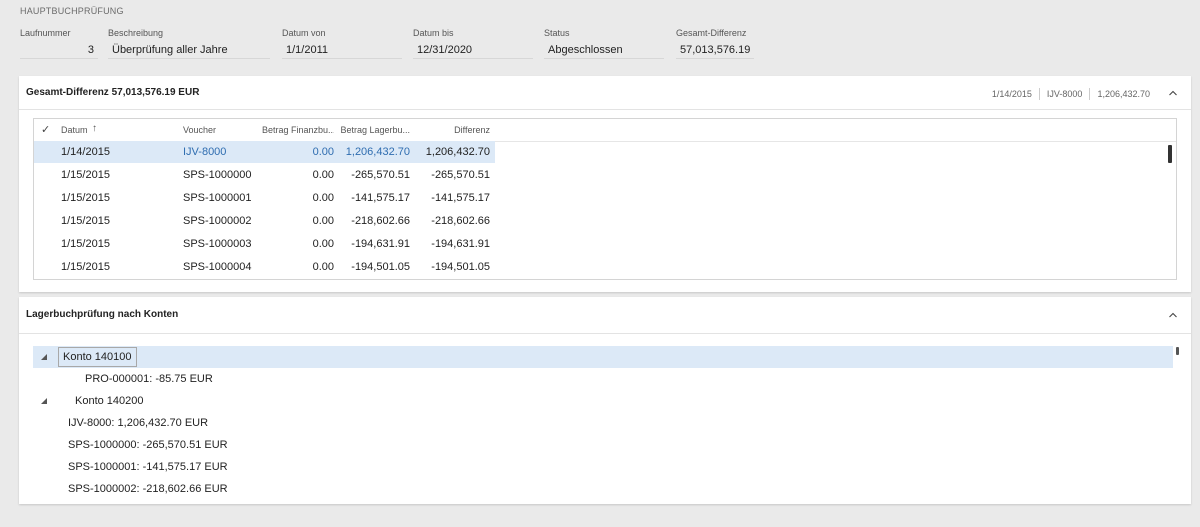 This screenshot has height=527, width=1200. Describe the element at coordinates (304, 33) in the screenshot. I see `datum-von-label: Datum von` at that location.